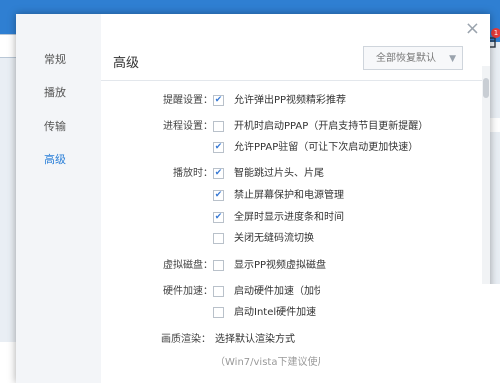 The image size is (500, 383). I want to click on render-text: 选择默认渲染方式, so click(255, 339).